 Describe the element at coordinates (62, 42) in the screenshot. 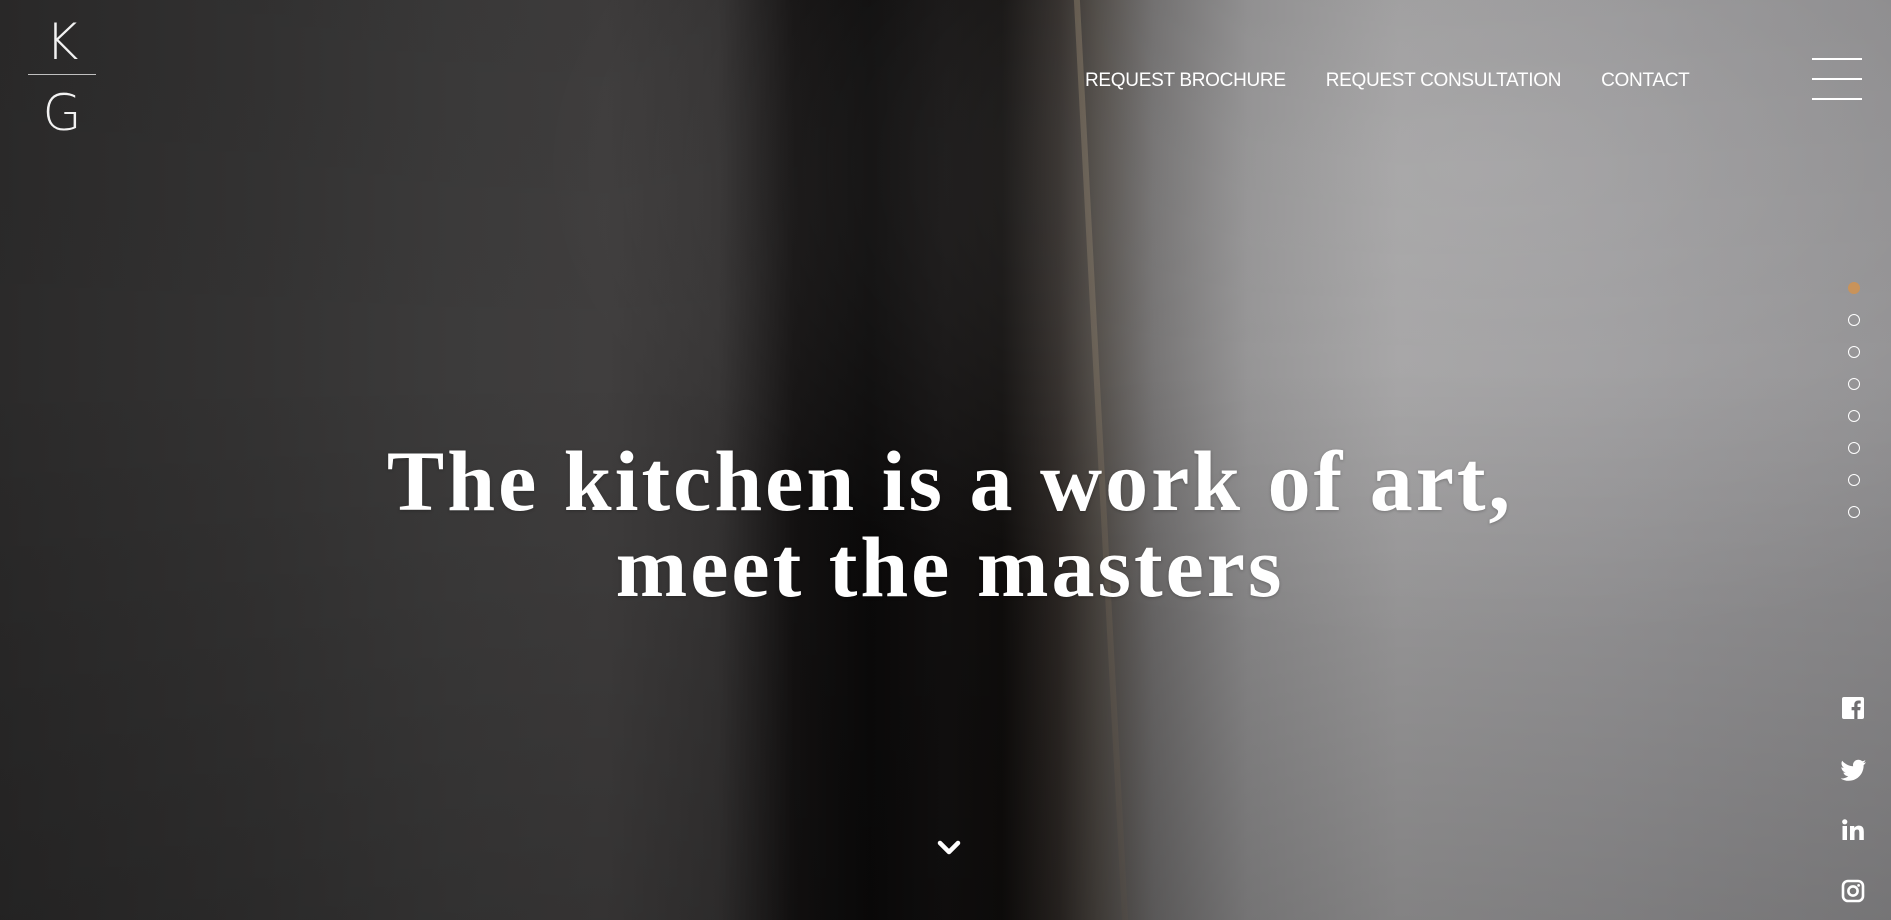

I see `logo-letter-top: K` at that location.